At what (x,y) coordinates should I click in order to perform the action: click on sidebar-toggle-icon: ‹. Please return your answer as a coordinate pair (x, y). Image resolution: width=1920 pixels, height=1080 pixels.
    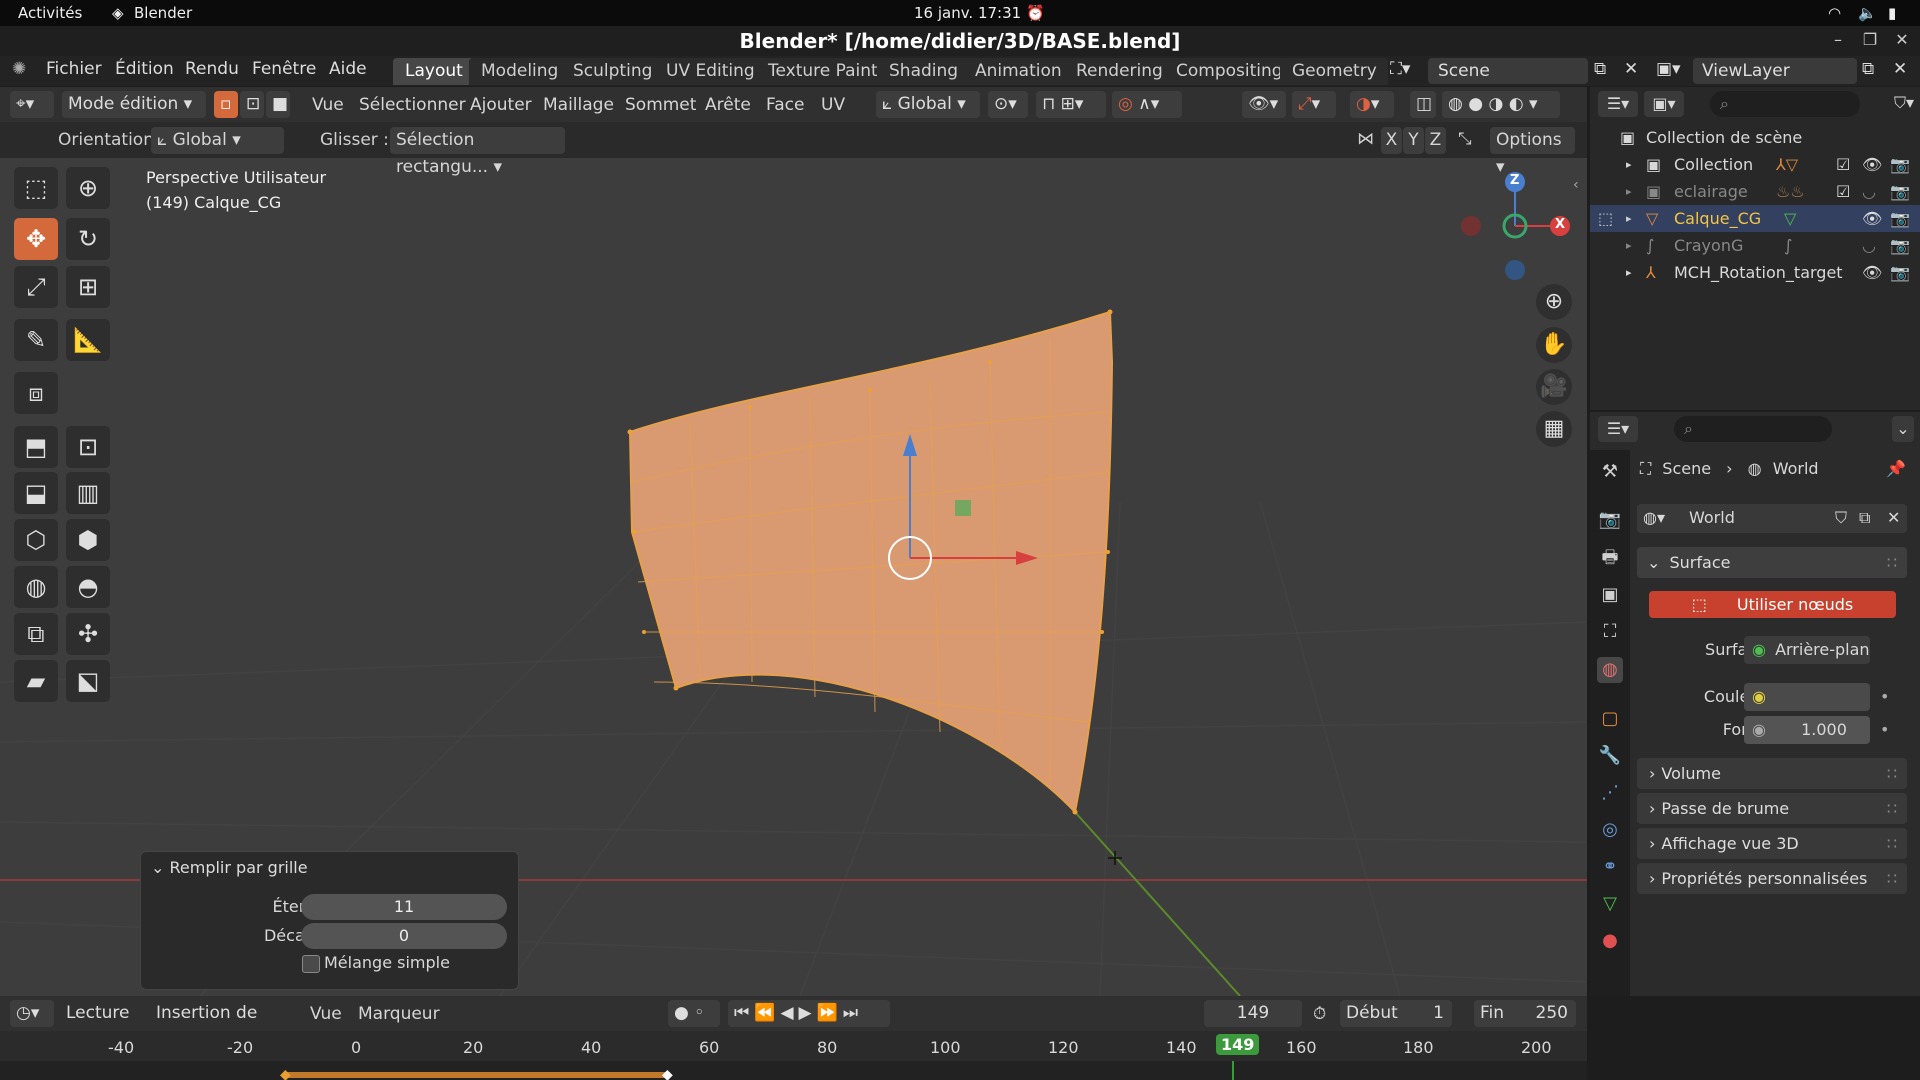
    Looking at the image, I should click on (1576, 185).